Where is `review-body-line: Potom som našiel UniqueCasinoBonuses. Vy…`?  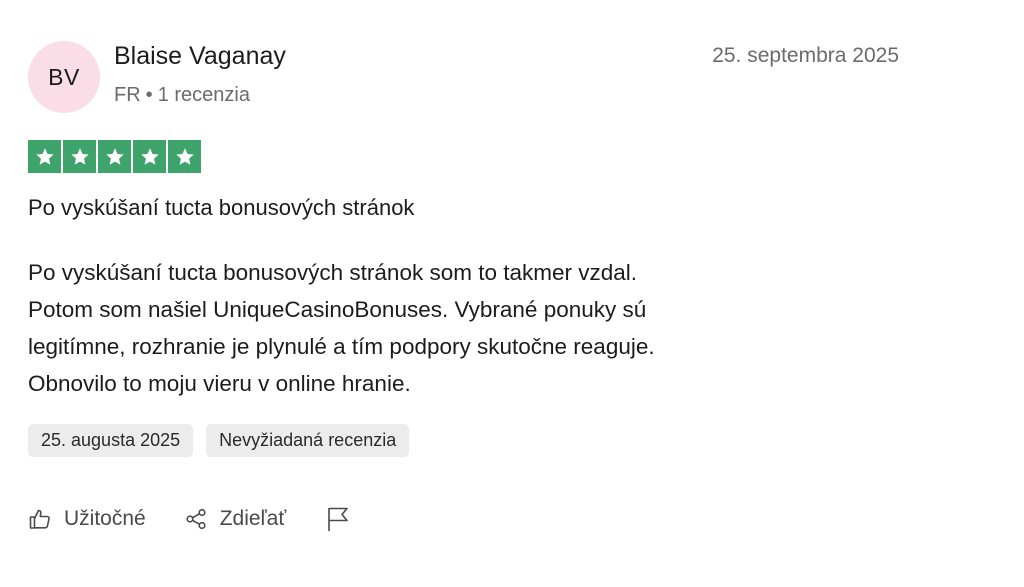
review-body-line: Potom som našiel UniqueCasinoBonuses. Vy… is located at coordinates (337, 309).